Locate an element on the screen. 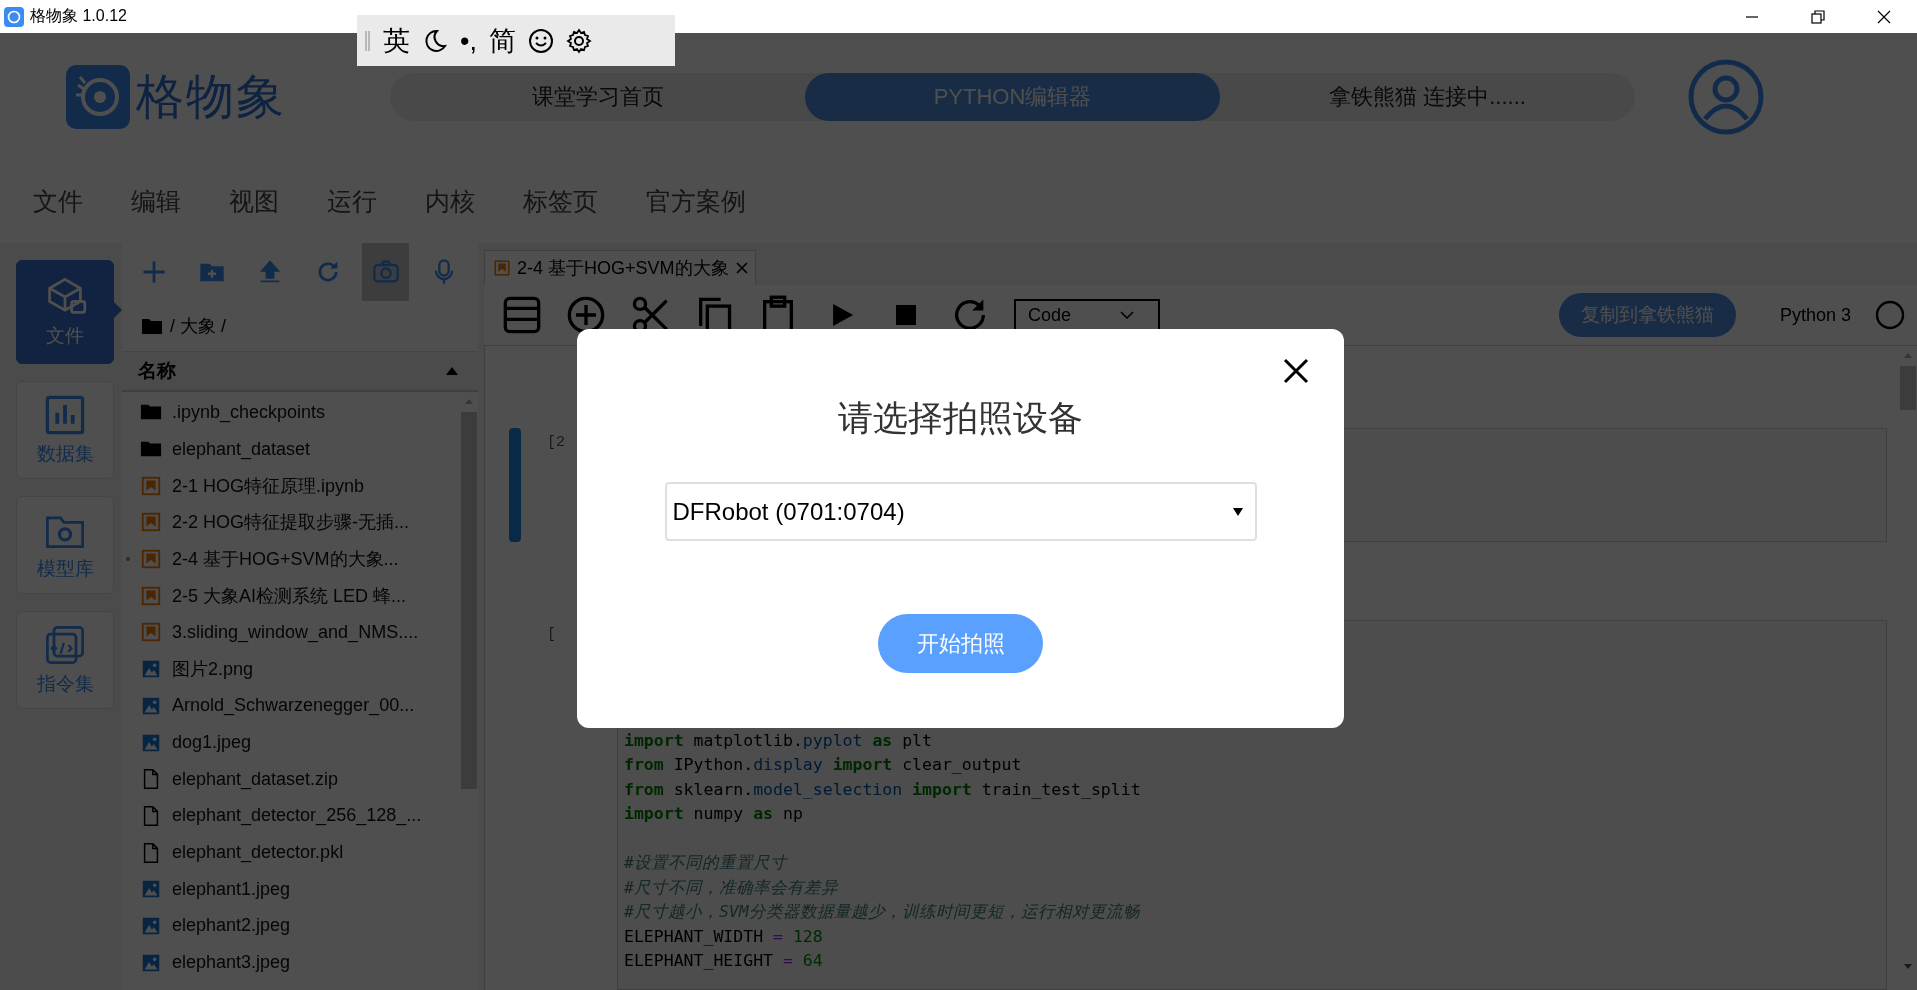 This screenshot has width=1917, height=990. code-line: ELEPHANT_HEIGHT = 64 is located at coordinates (724, 961).